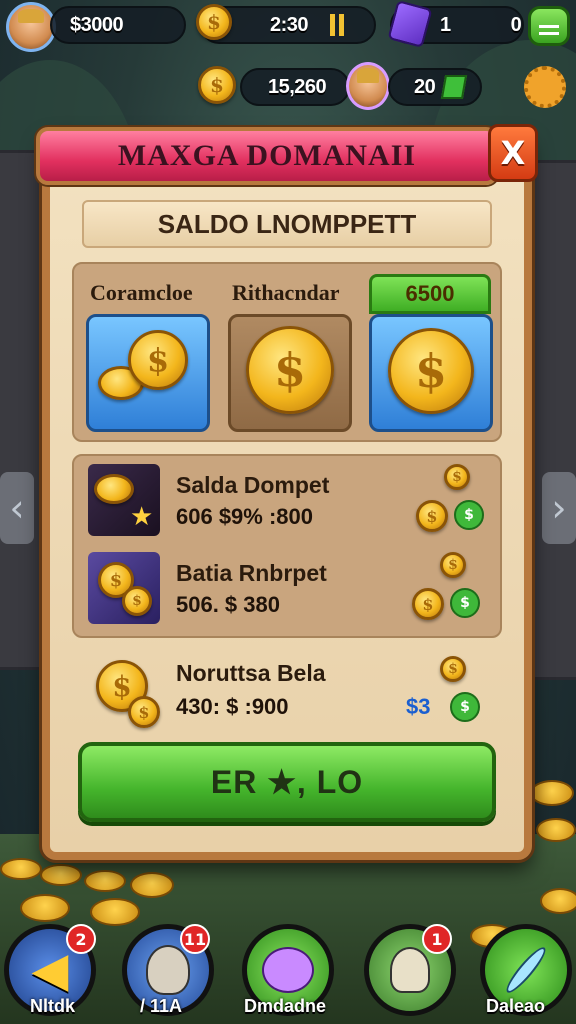 Image resolution: width=576 pixels, height=1024 pixels. I want to click on nav-label-1: Nltdk, so click(52, 1006).